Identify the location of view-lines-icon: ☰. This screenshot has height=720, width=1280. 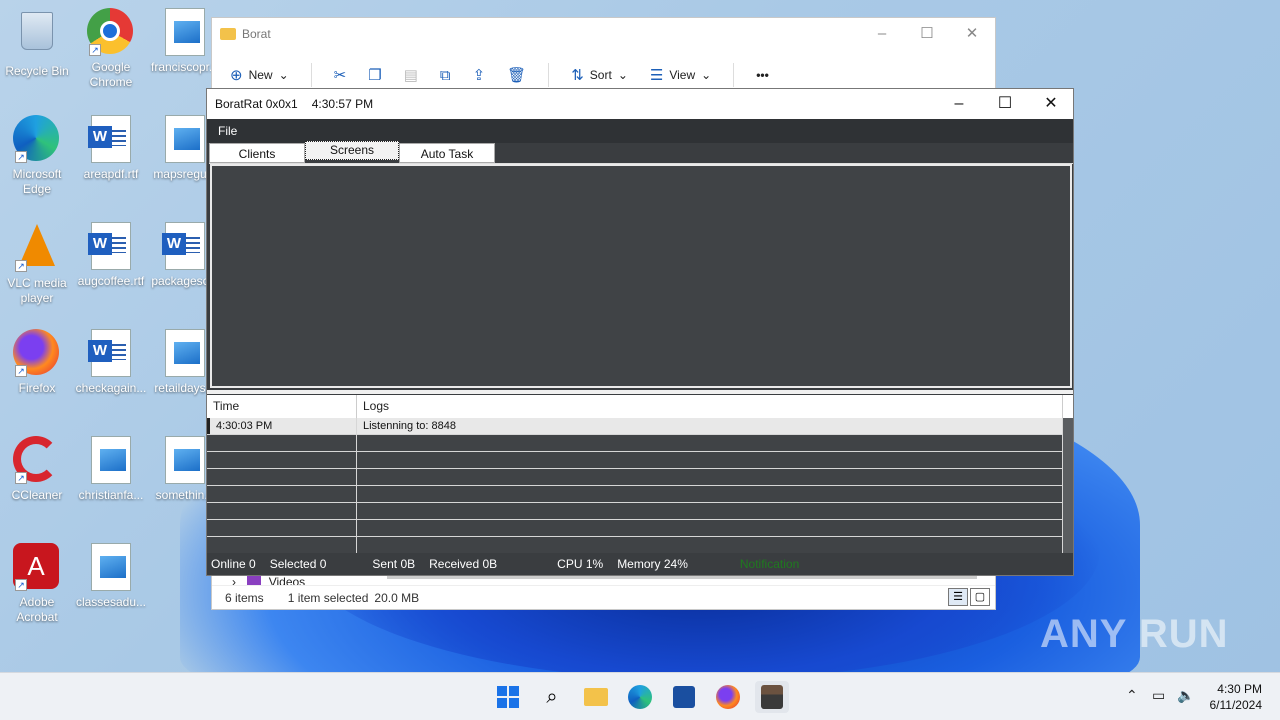
(656, 75).